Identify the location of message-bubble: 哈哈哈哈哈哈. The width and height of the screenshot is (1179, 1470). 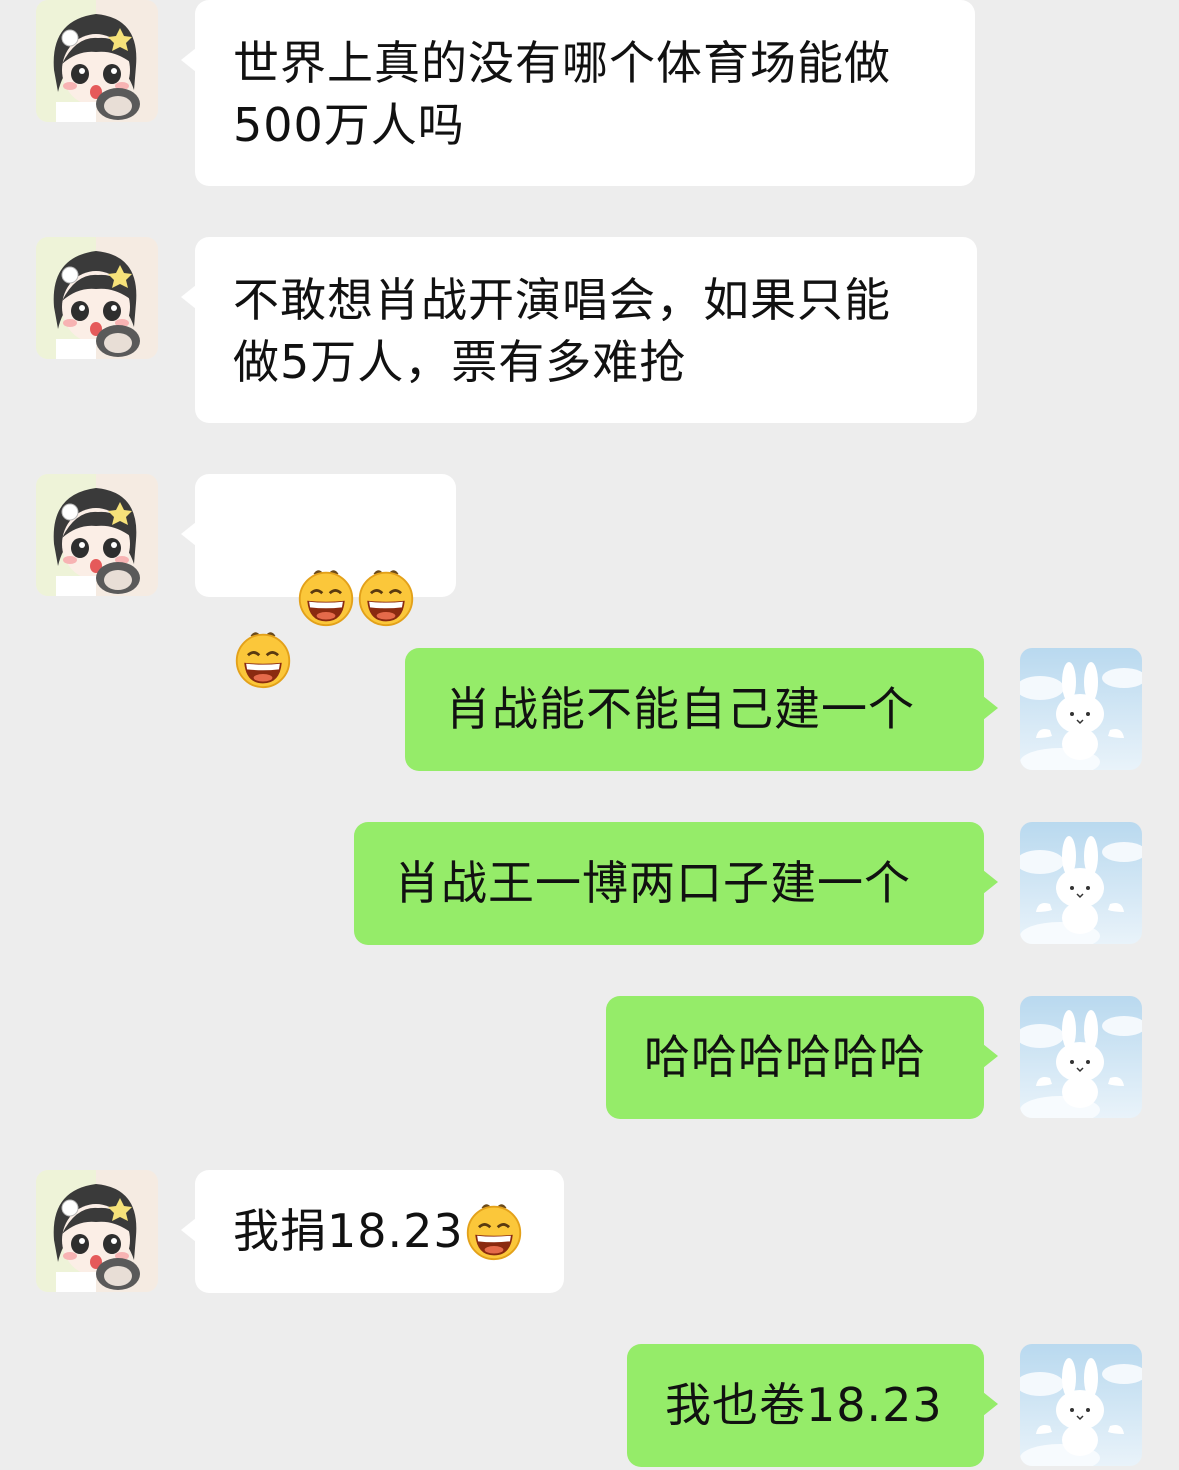
(802, 1057).